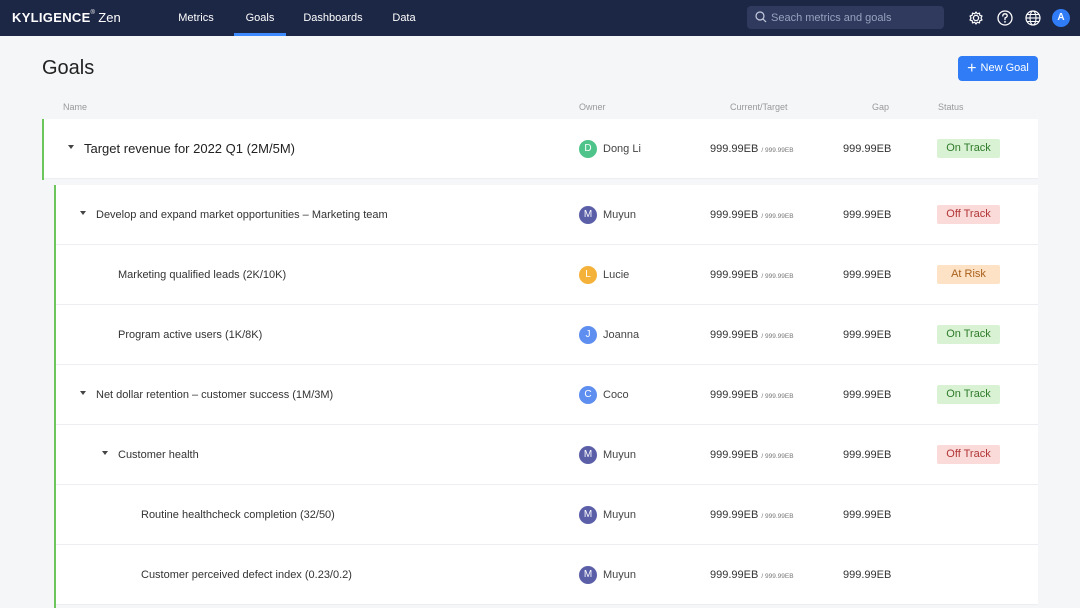 The image size is (1080, 608). What do you see at coordinates (1004, 68) in the screenshot?
I see `new-goal-label: New Goal` at bounding box center [1004, 68].